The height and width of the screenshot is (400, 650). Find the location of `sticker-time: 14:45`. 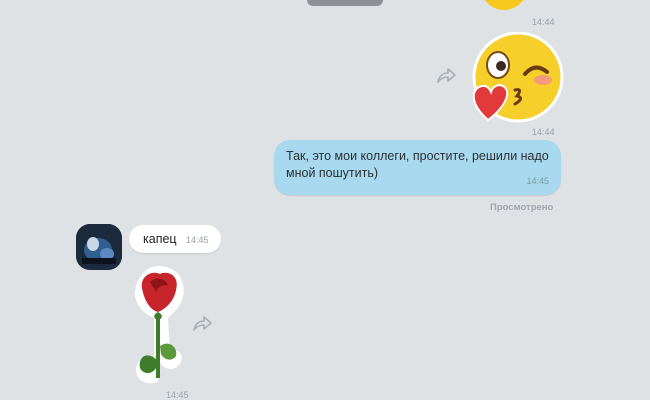

sticker-time: 14:45 is located at coordinates (177, 395).